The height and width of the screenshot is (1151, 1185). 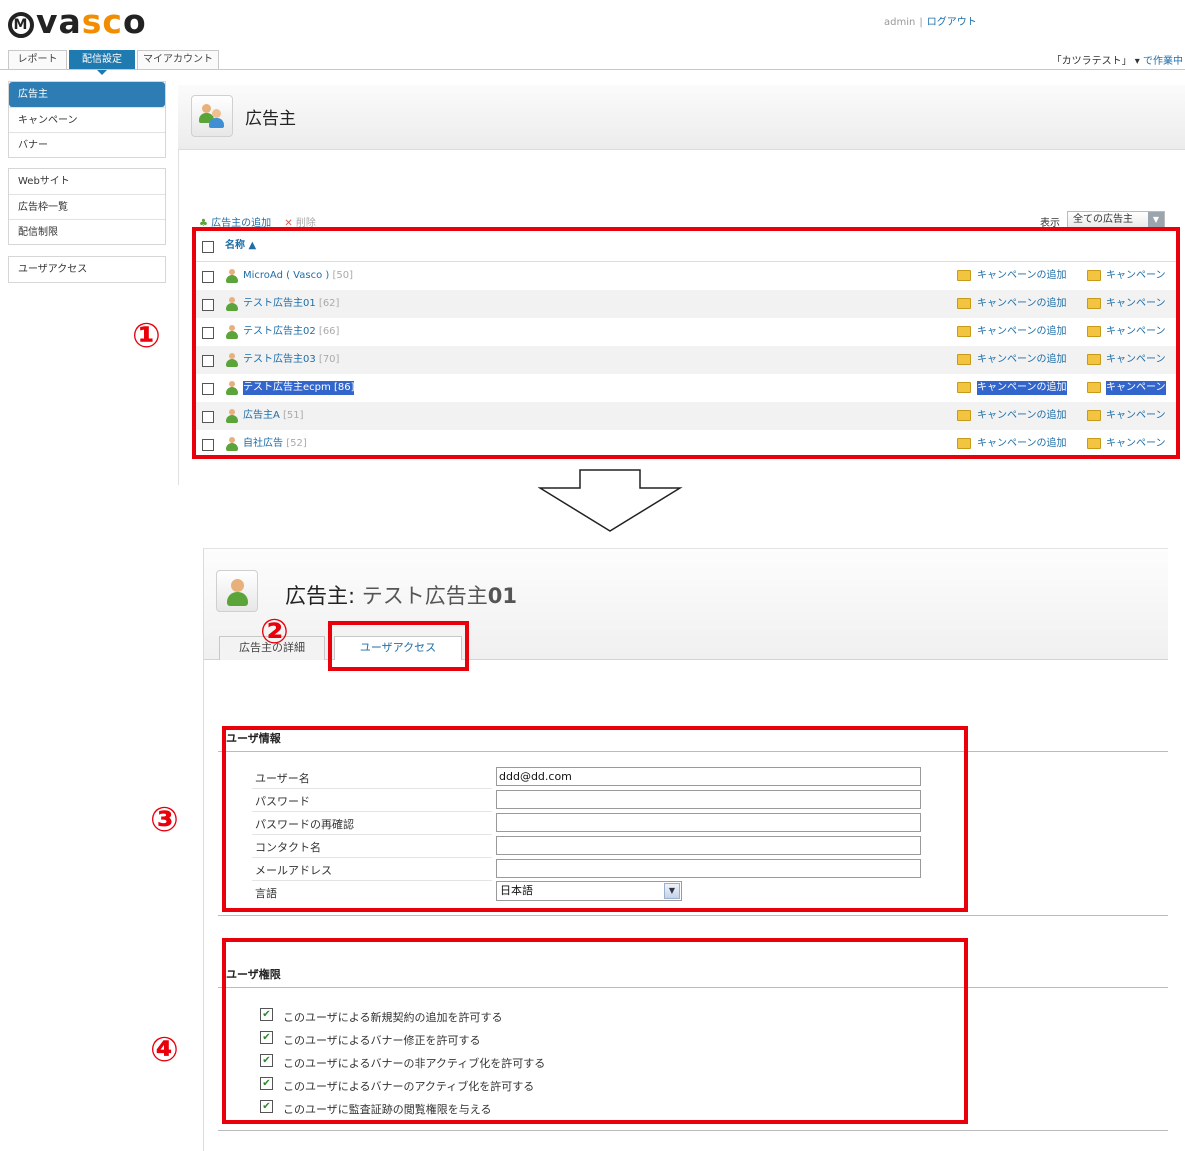 I want to click on sidebar-item-user-access: ユーザアクセス, so click(x=87, y=269).